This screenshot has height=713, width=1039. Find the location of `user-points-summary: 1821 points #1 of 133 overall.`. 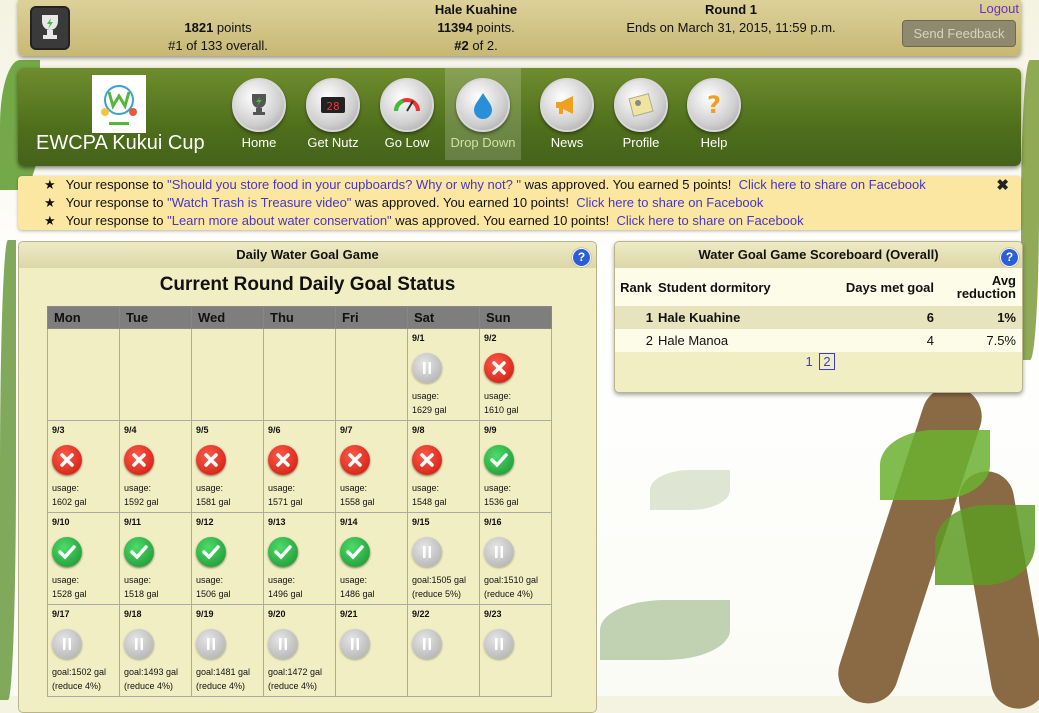

user-points-summary: 1821 points #1 of 133 overall. is located at coordinates (218, 37).